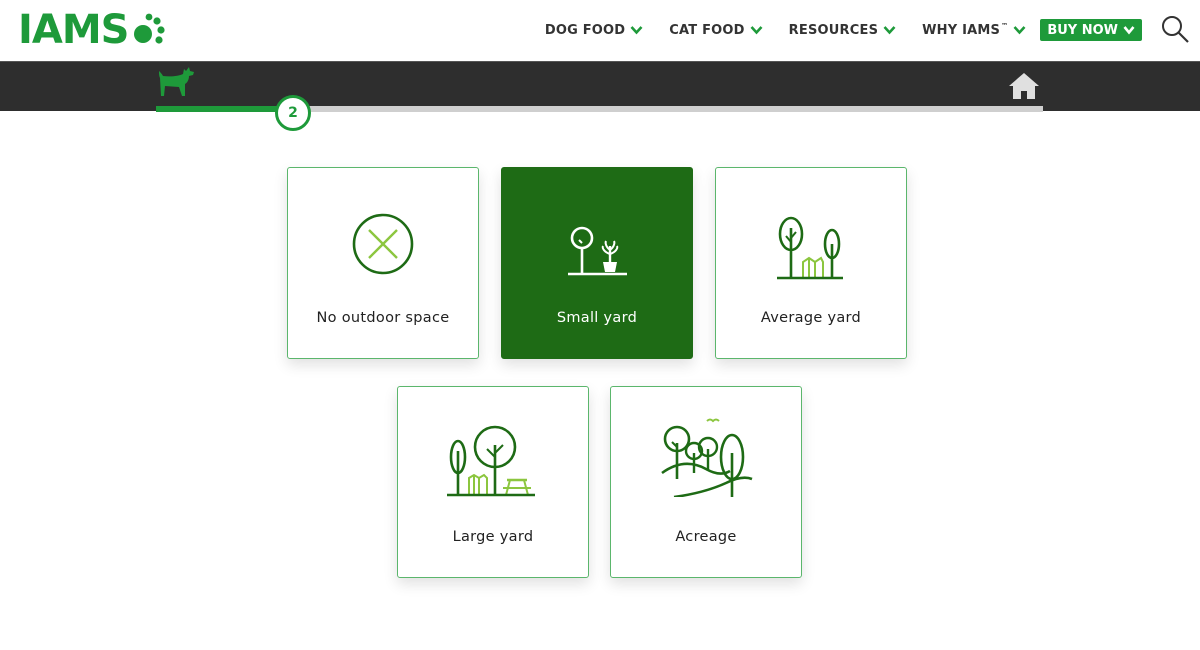 The height and width of the screenshot is (650, 1200). Describe the element at coordinates (176, 81) in the screenshot. I see `dog-icon` at that location.